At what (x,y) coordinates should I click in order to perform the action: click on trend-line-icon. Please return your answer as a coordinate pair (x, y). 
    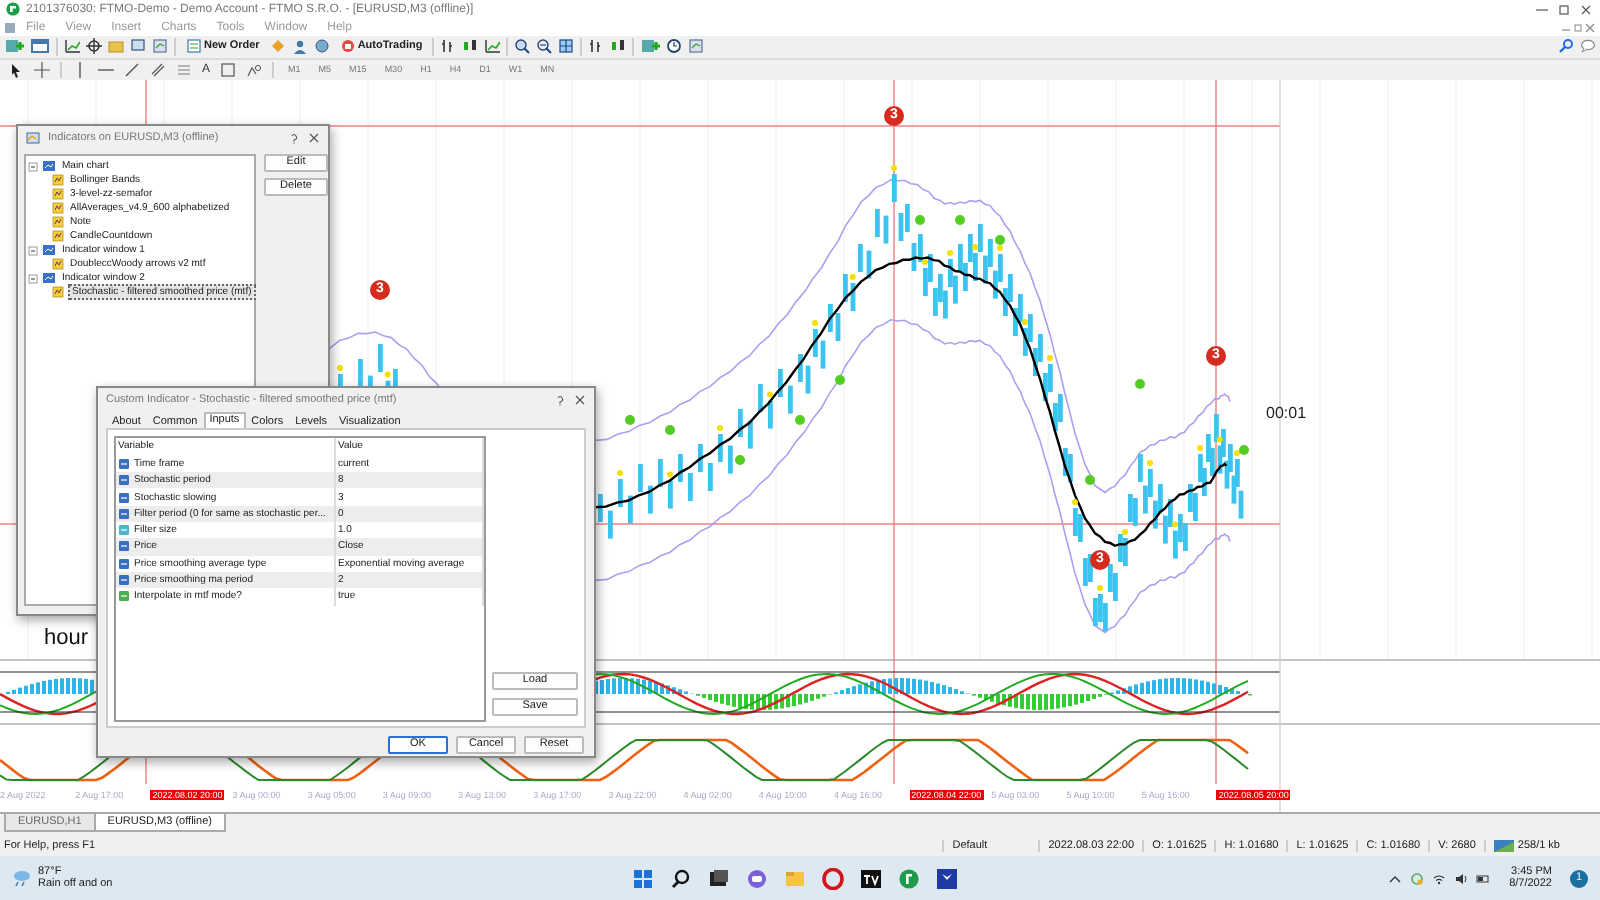
    Looking at the image, I should click on (132, 69).